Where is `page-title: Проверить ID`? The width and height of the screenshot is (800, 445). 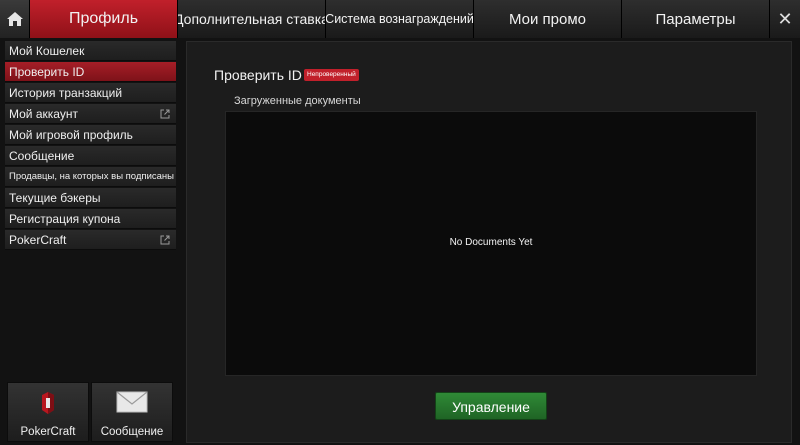 page-title: Проверить ID is located at coordinates (258, 75).